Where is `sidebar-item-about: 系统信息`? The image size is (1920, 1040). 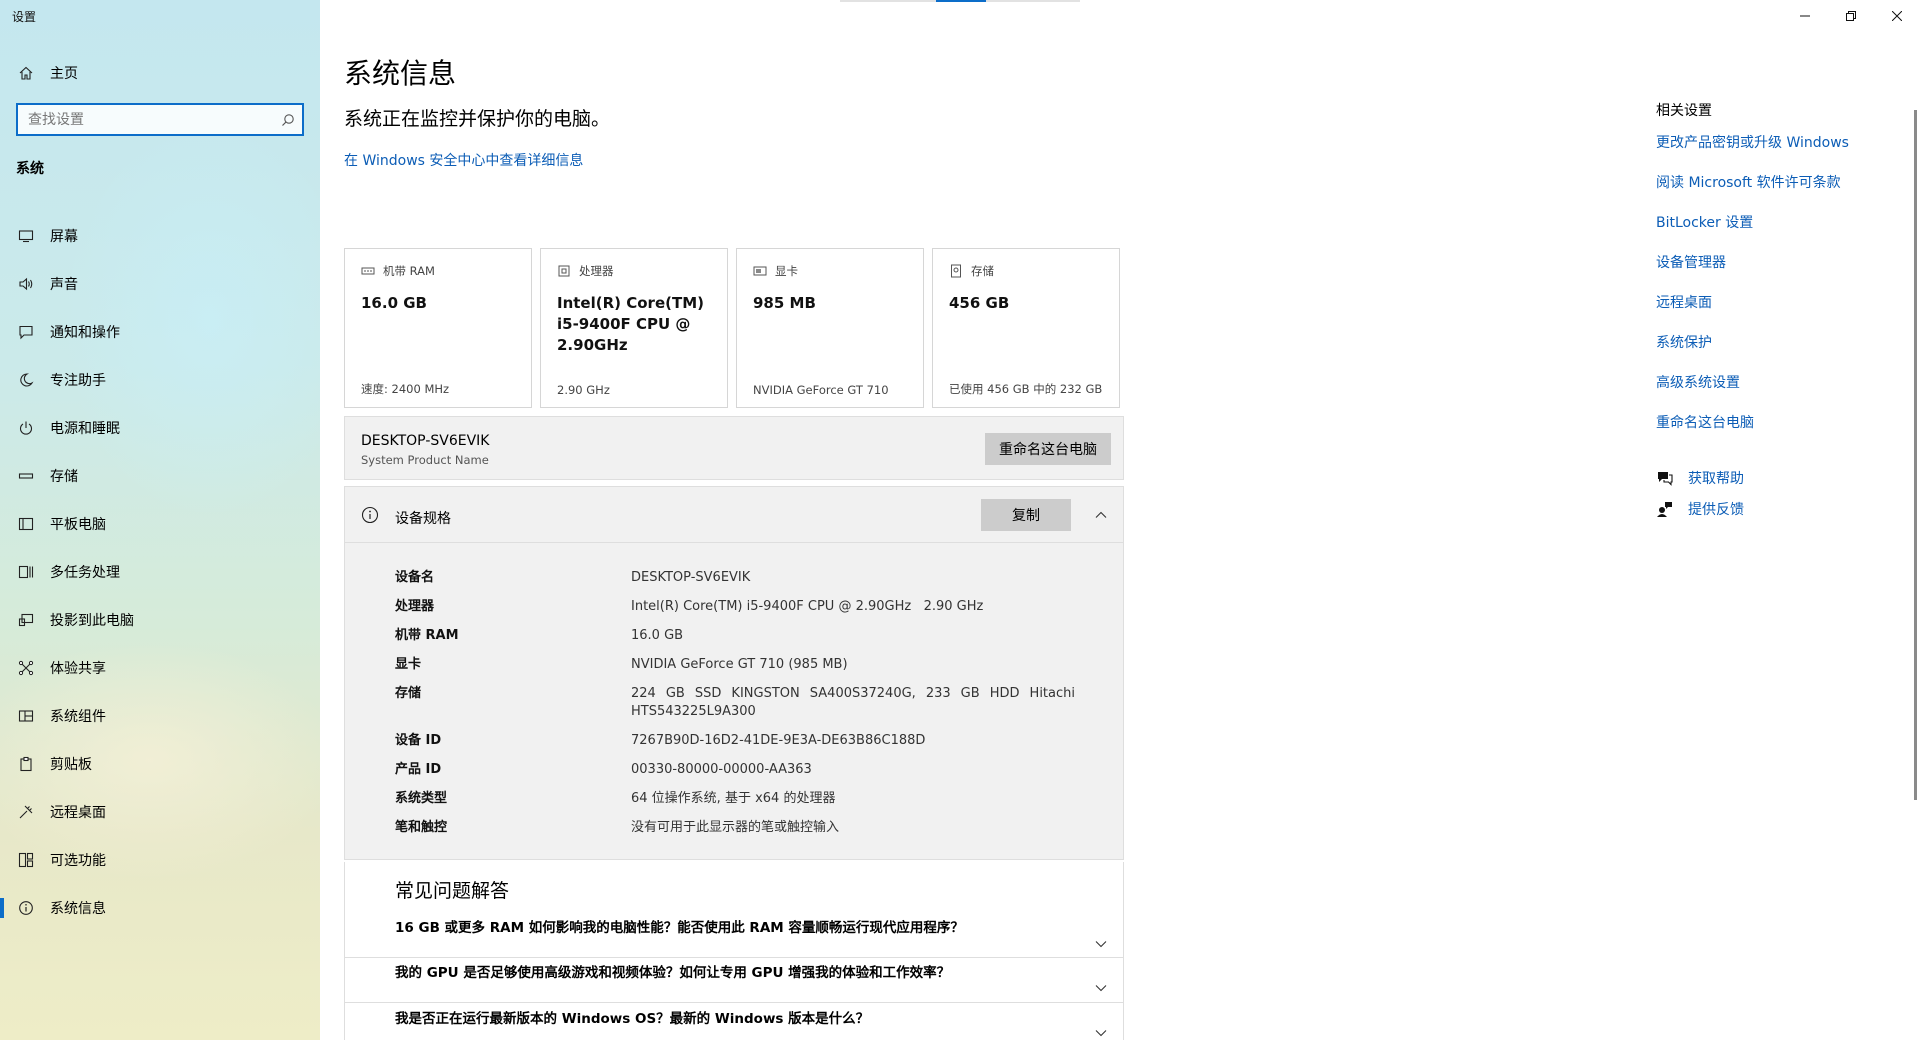
sidebar-item-about: 系统信息 is located at coordinates (160, 908).